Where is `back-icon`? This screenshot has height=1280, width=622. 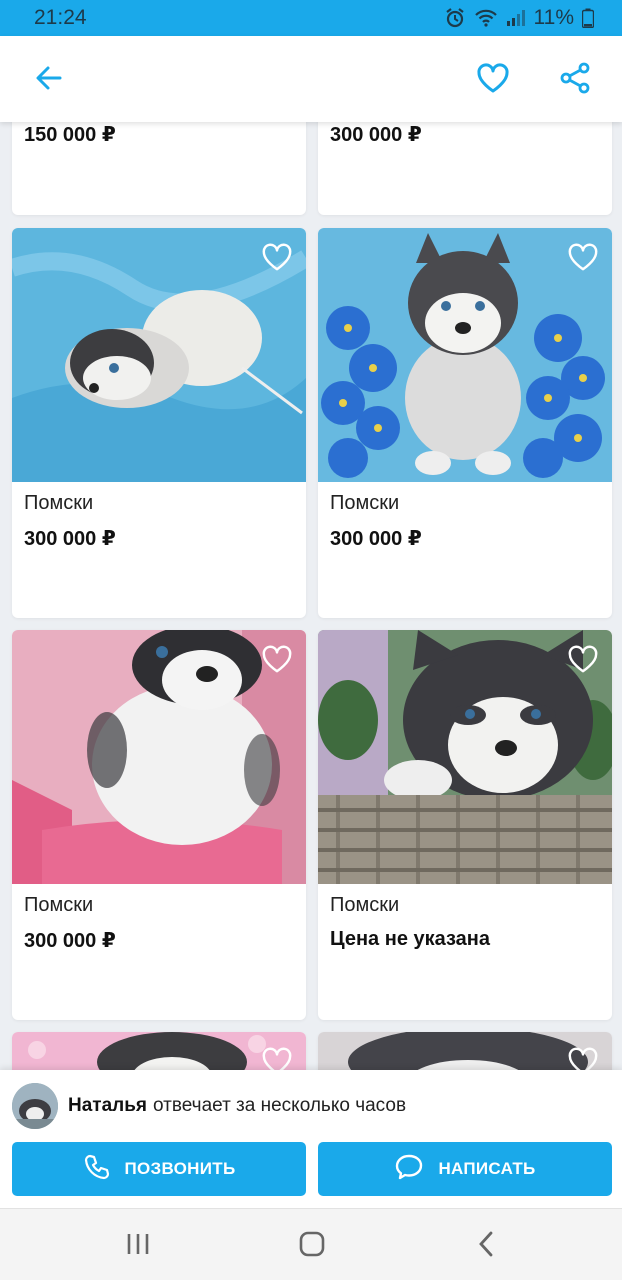
back-icon is located at coordinates (486, 1246).